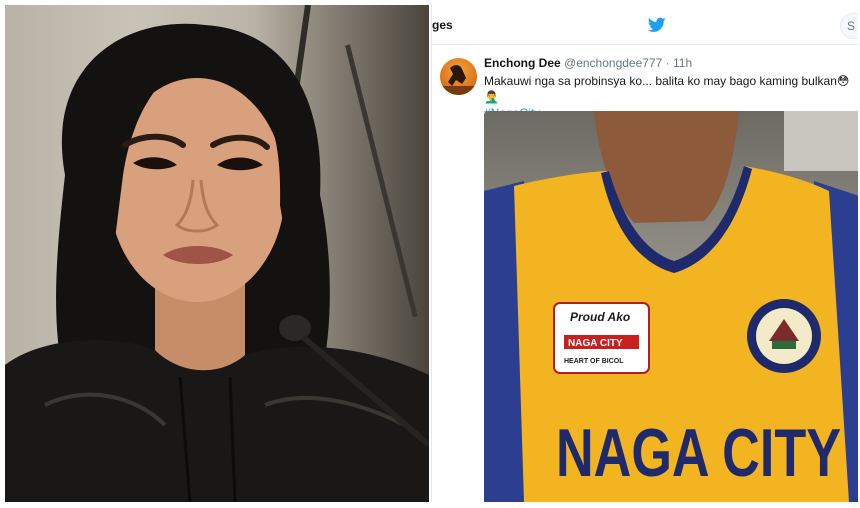 Image resolution: width=860 pixels, height=508 pixels. Describe the element at coordinates (682, 63) in the screenshot. I see `tweet-time: 11h` at that location.